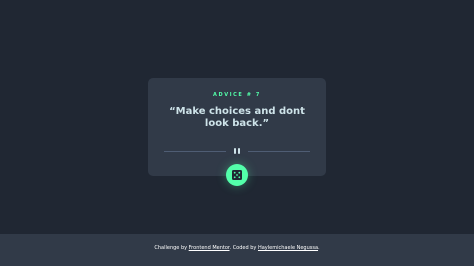 This screenshot has width=474, height=266. What do you see at coordinates (171, 248) in the screenshot?
I see `footer-prefix: Challenge by` at bounding box center [171, 248].